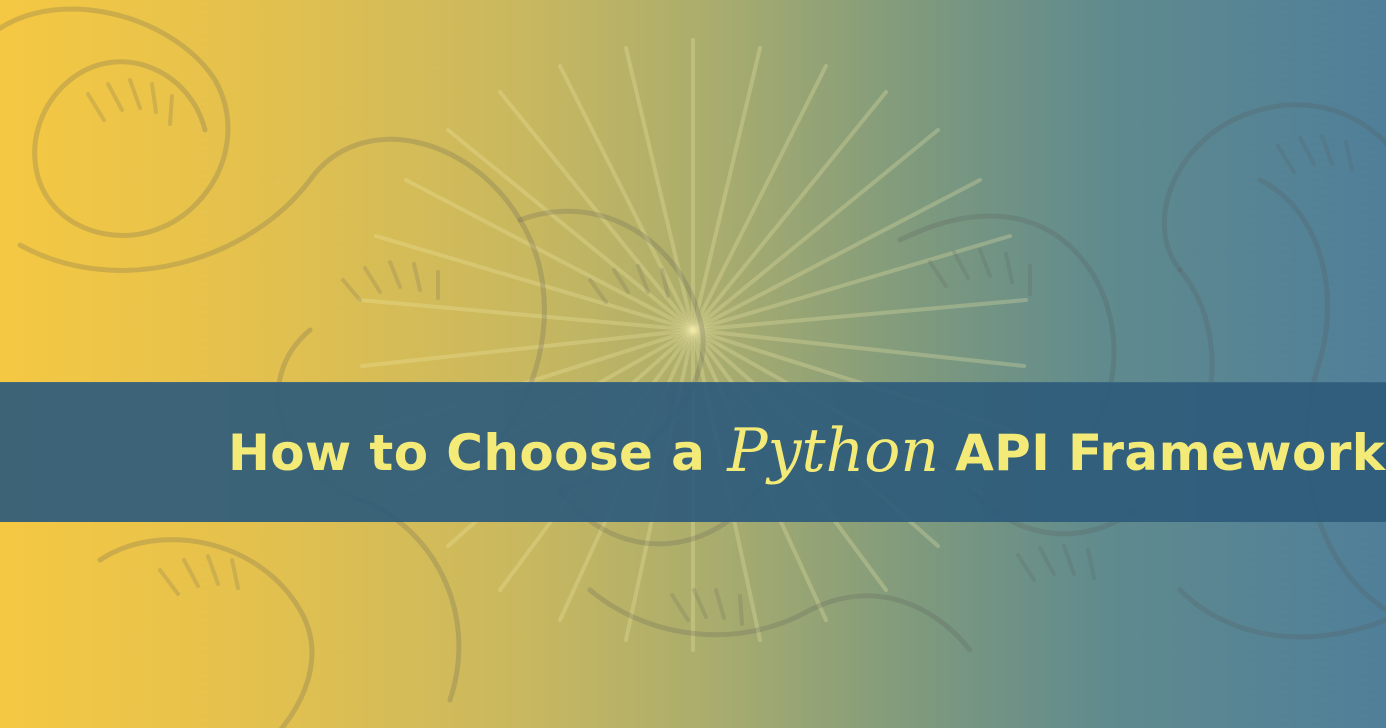 The height and width of the screenshot is (728, 1386). Describe the element at coordinates (1170, 453) in the screenshot. I see `title-suffix: API Framework` at that location.